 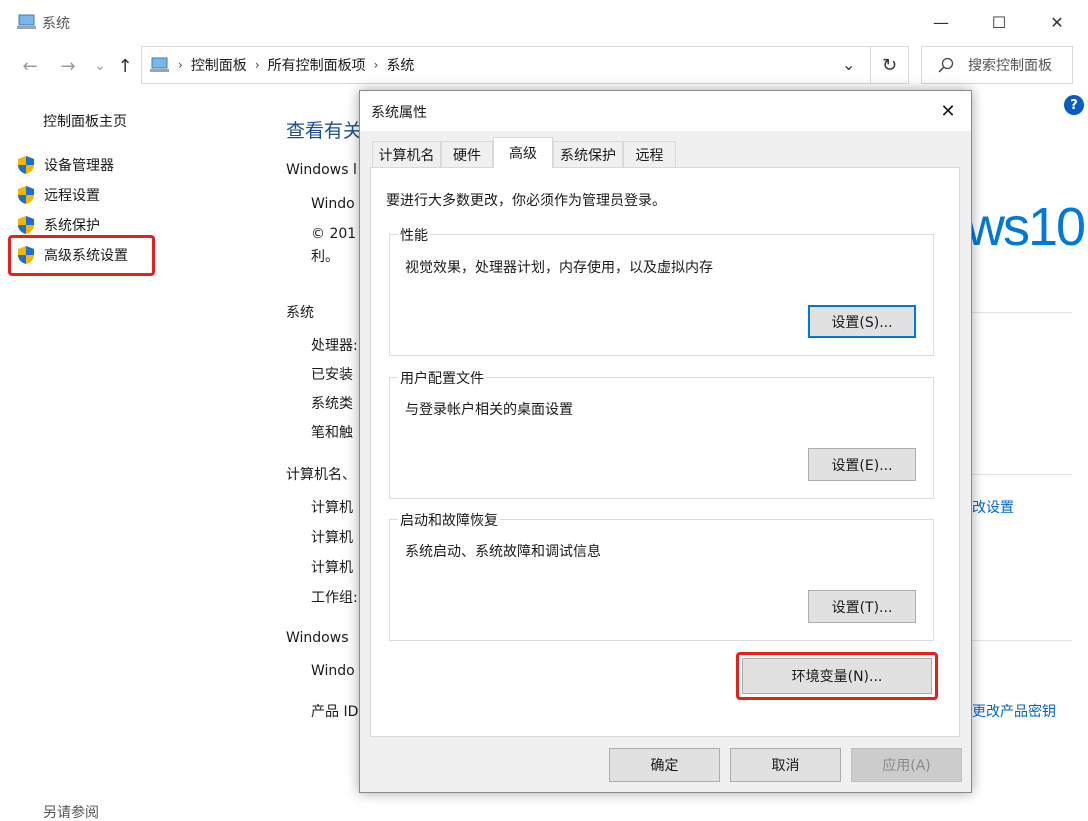 I want to click on sidebar-item-label: 远程设置, so click(x=72, y=196).